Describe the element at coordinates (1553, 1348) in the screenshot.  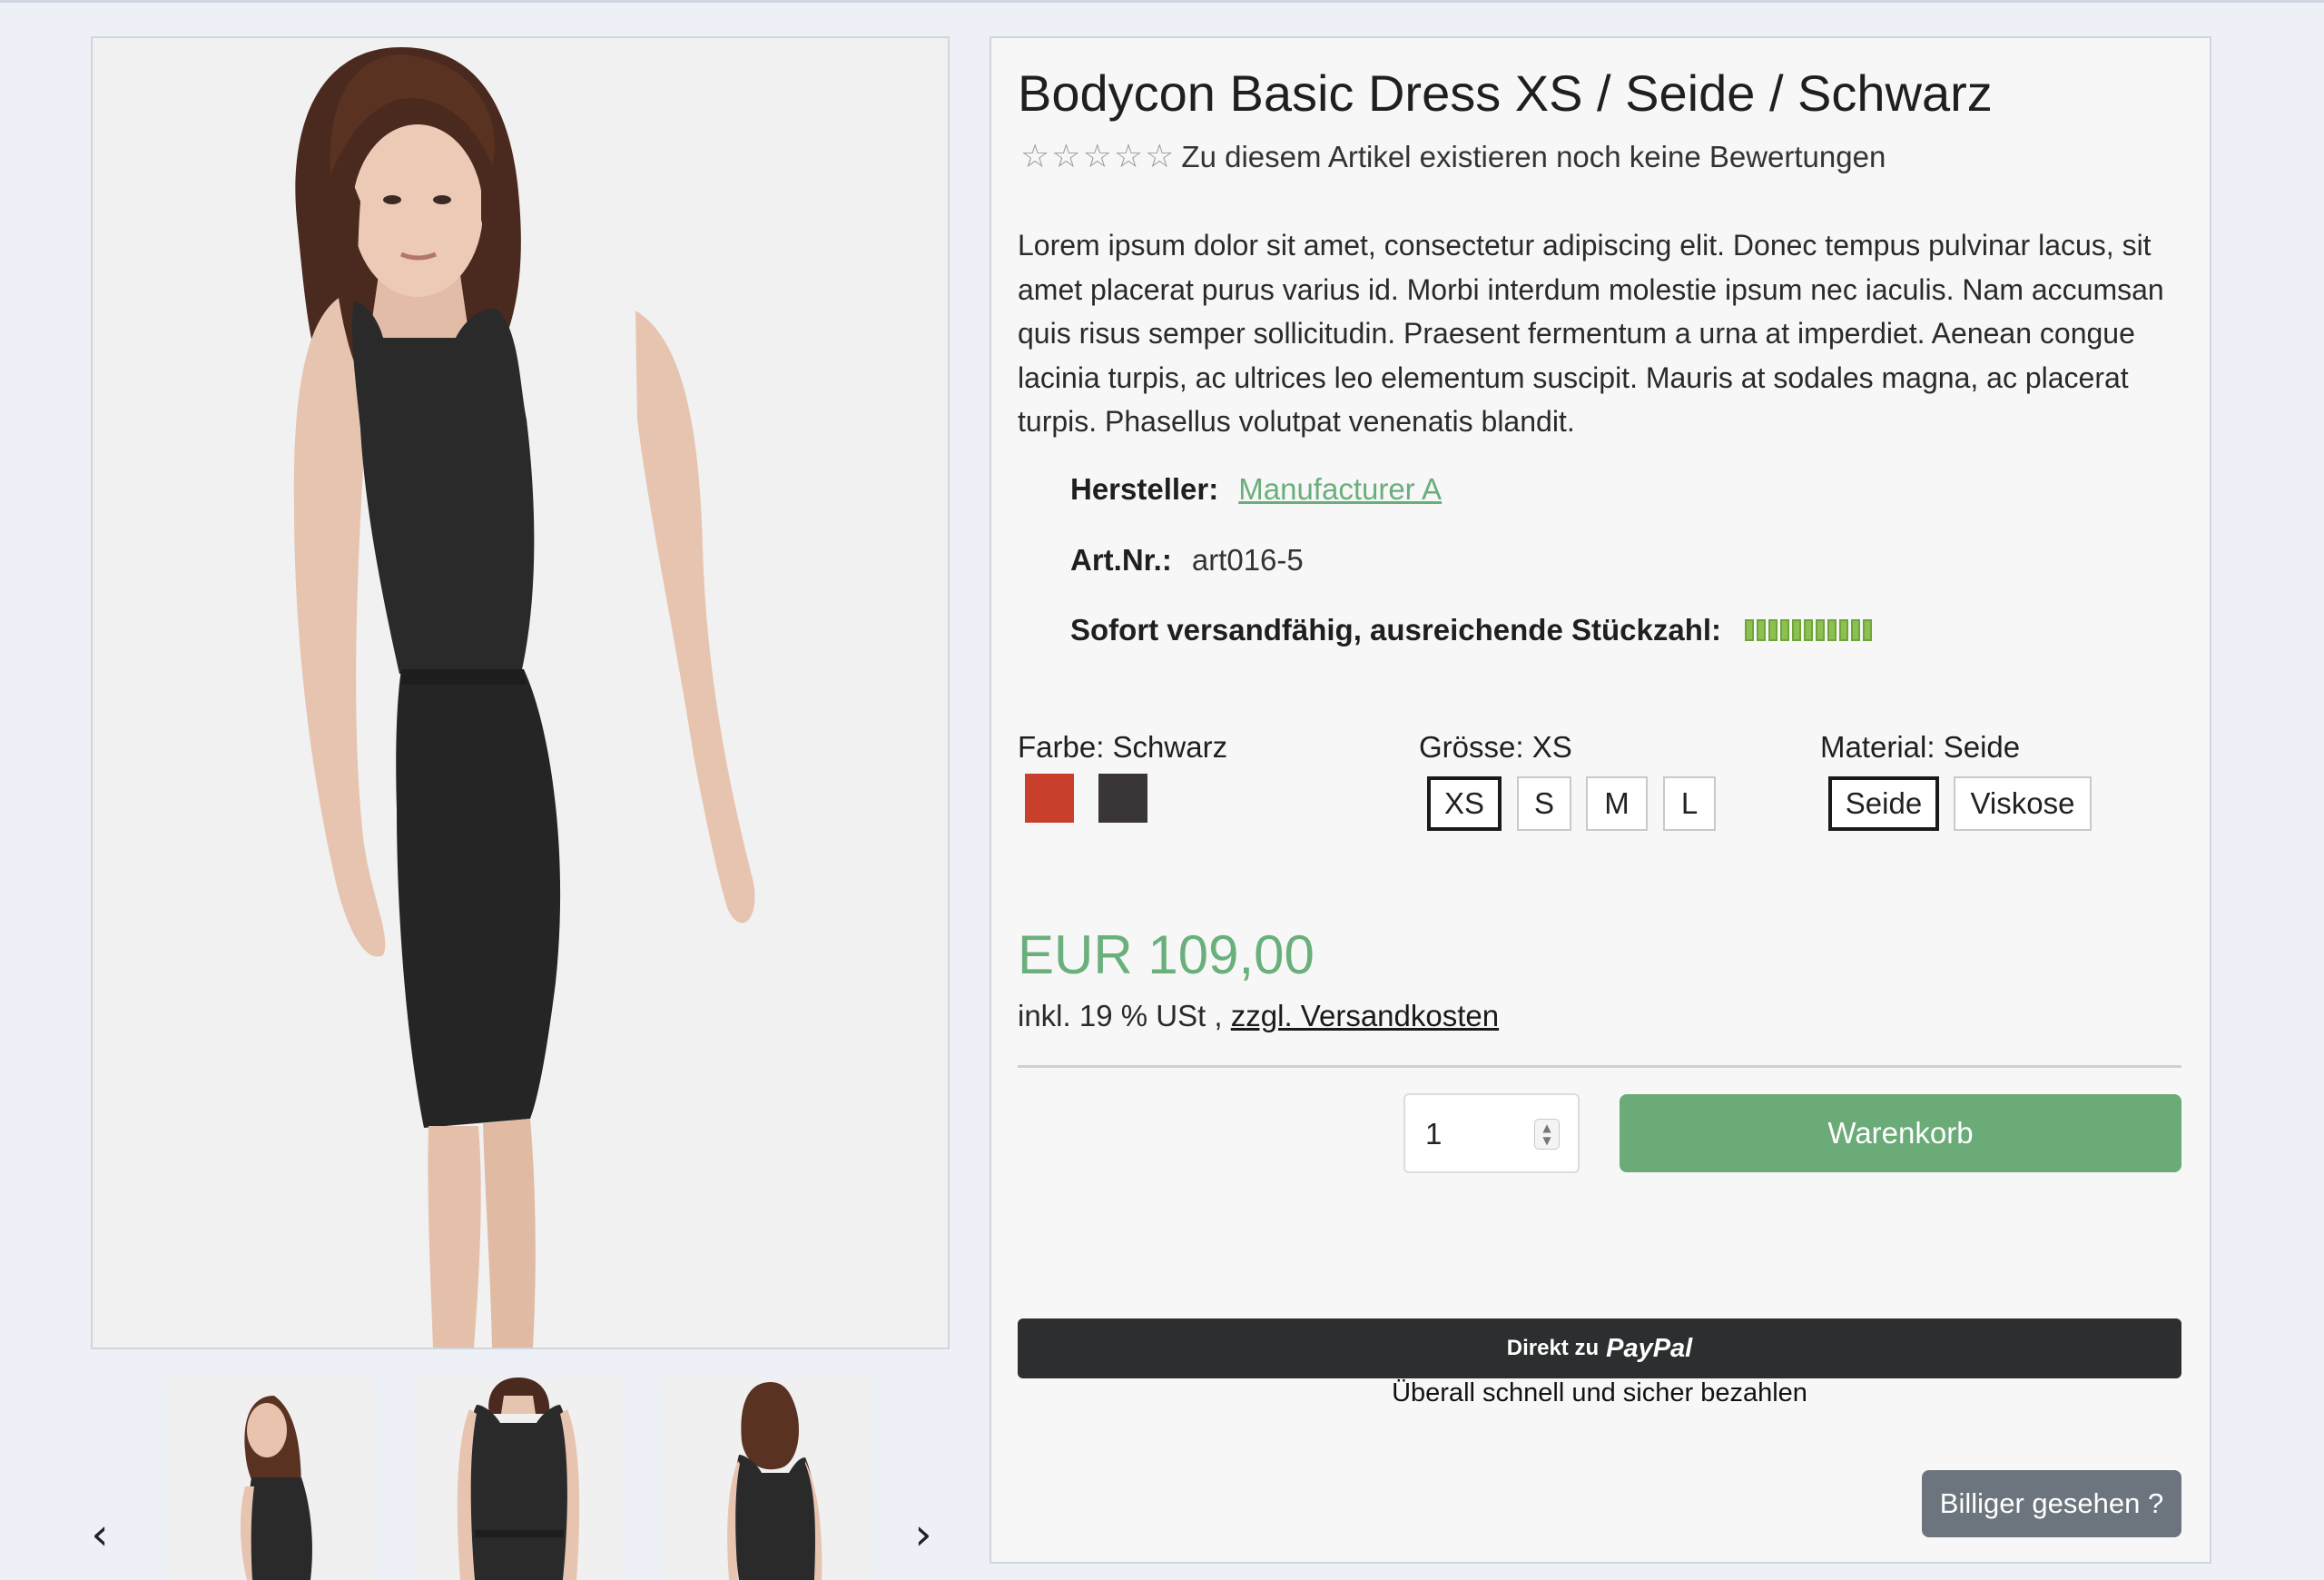
I see `paypal-prefix: Direkt zu` at that location.